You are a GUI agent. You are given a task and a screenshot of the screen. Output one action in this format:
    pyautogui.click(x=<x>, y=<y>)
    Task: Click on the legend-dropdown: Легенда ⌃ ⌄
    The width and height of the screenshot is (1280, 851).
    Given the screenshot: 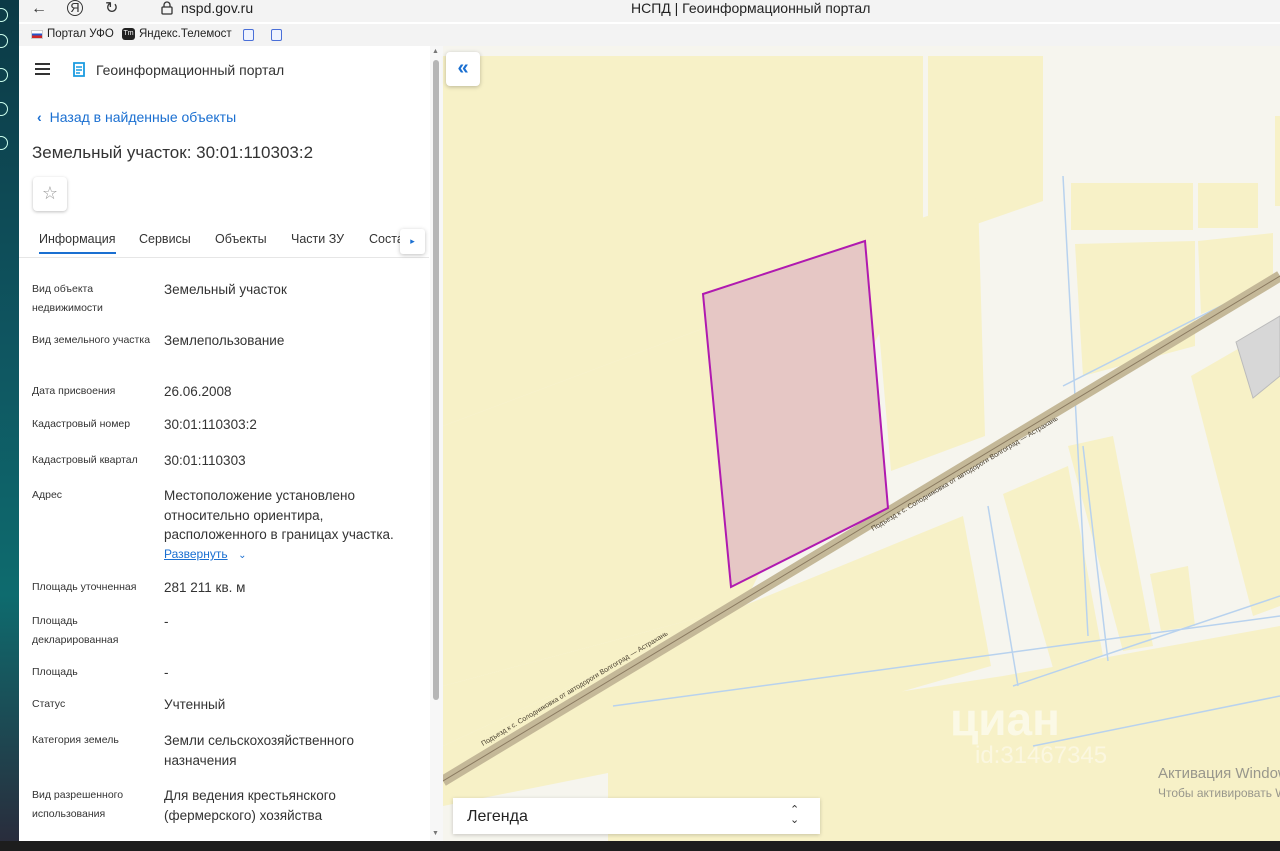 What is the action you would take?
    pyautogui.click(x=636, y=816)
    